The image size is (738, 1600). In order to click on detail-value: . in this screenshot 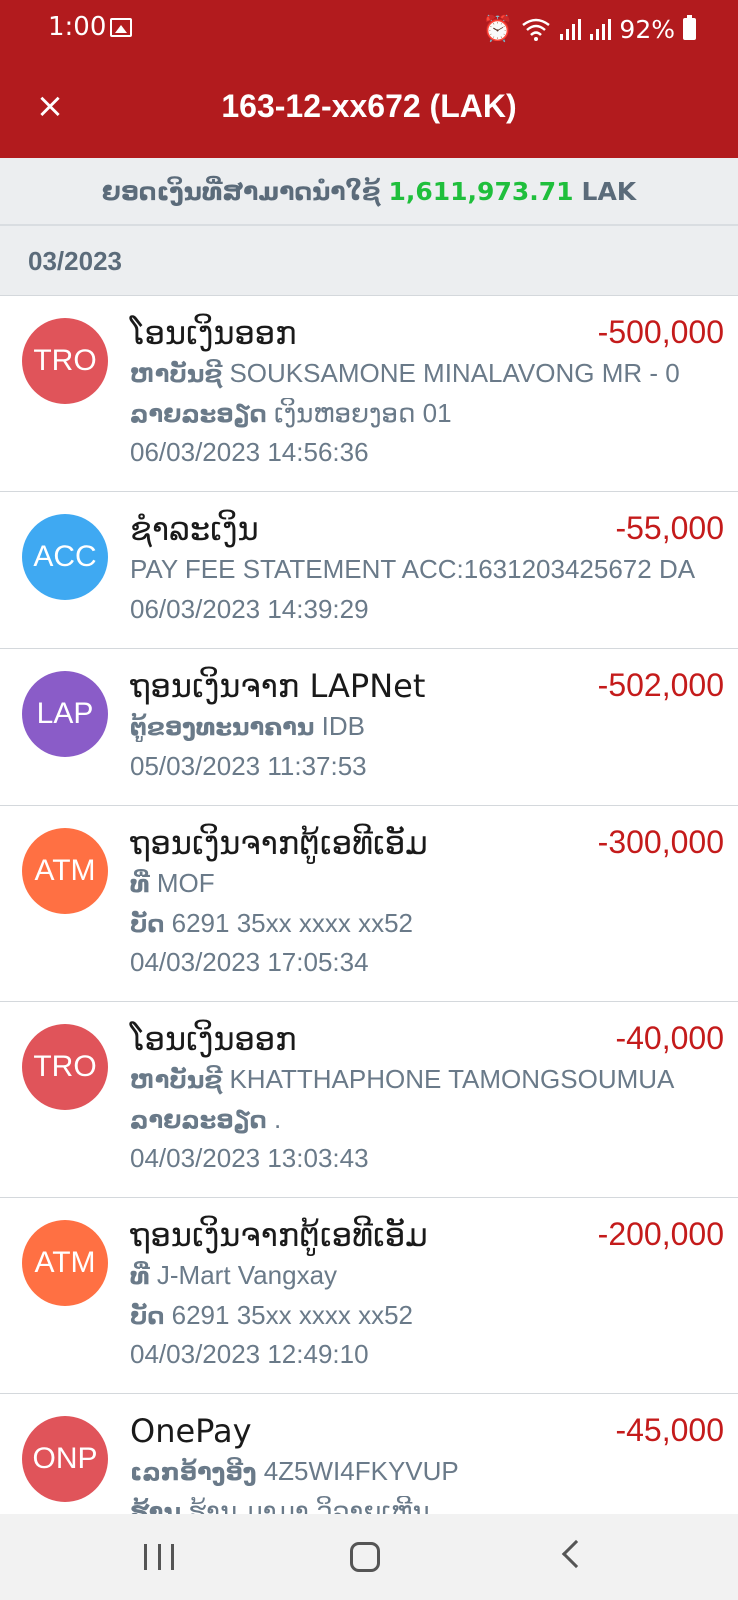, I will do `click(277, 1119)`.